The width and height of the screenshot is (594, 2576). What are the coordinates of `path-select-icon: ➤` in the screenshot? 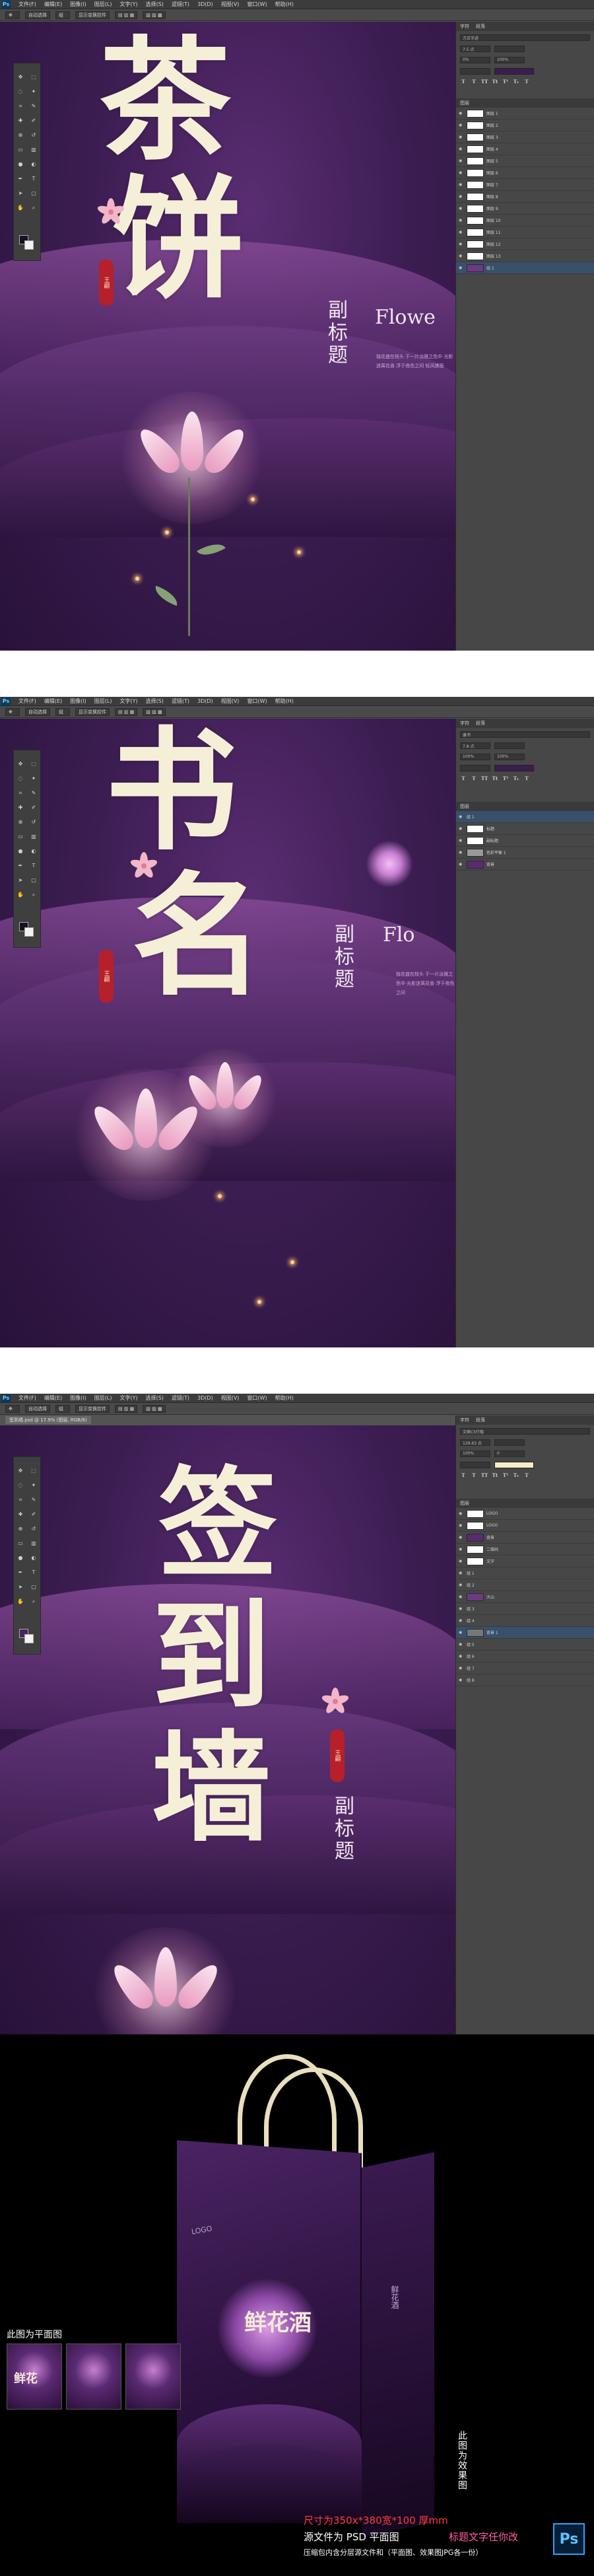 It's located at (20, 880).